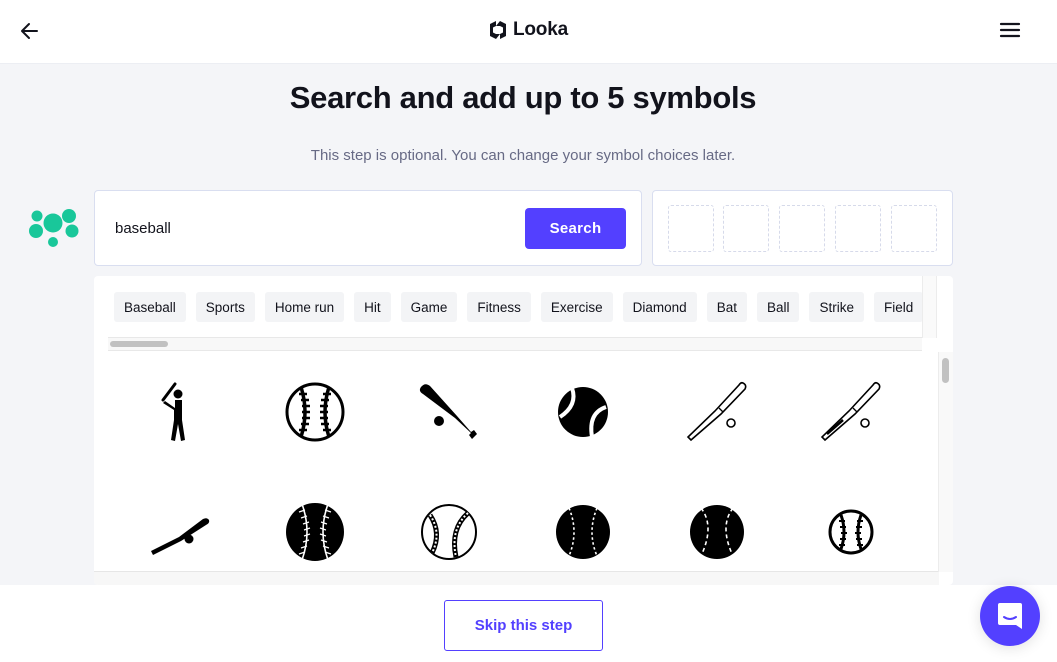 This screenshot has width=1057, height=662. Describe the element at coordinates (836, 307) in the screenshot. I see `tag-strike: Strike` at that location.